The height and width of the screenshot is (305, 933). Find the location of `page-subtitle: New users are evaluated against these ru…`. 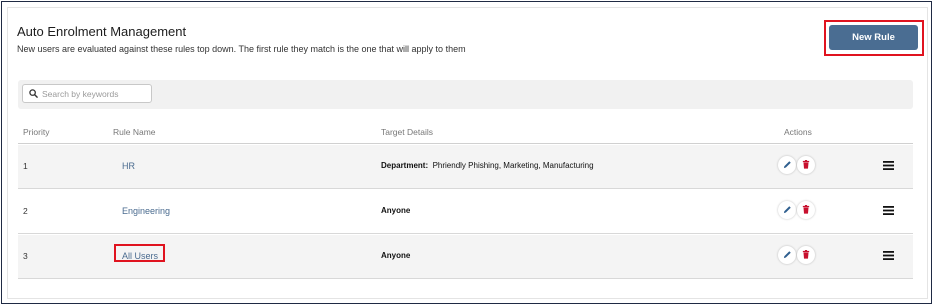

page-subtitle: New users are evaluated against these ru… is located at coordinates (241, 49).